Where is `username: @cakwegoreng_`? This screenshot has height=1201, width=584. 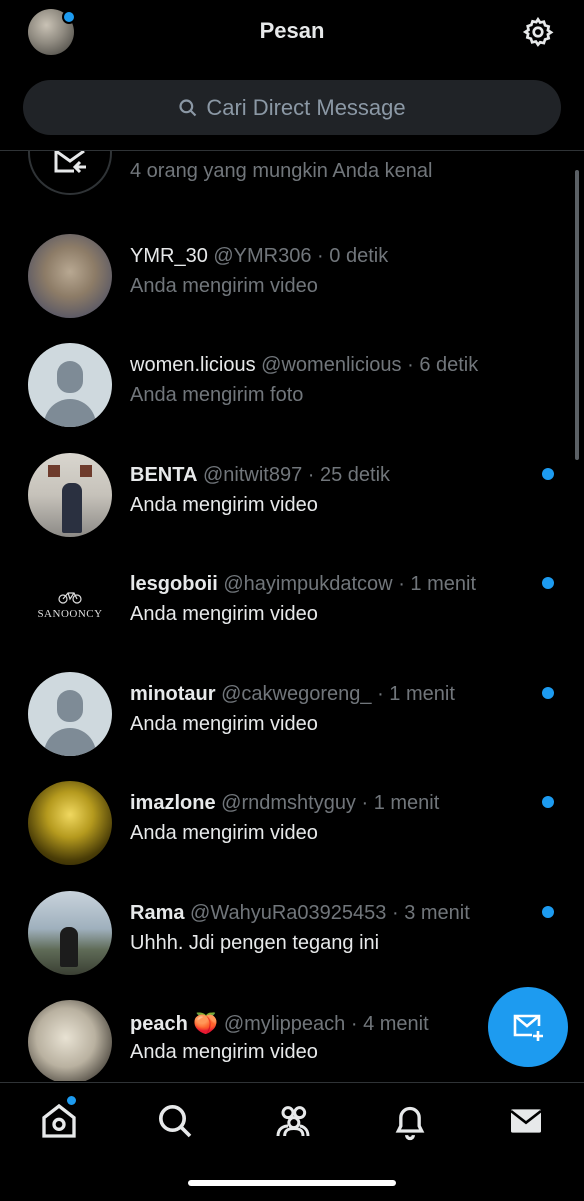 username: @cakwegoreng_ is located at coordinates (296, 694).